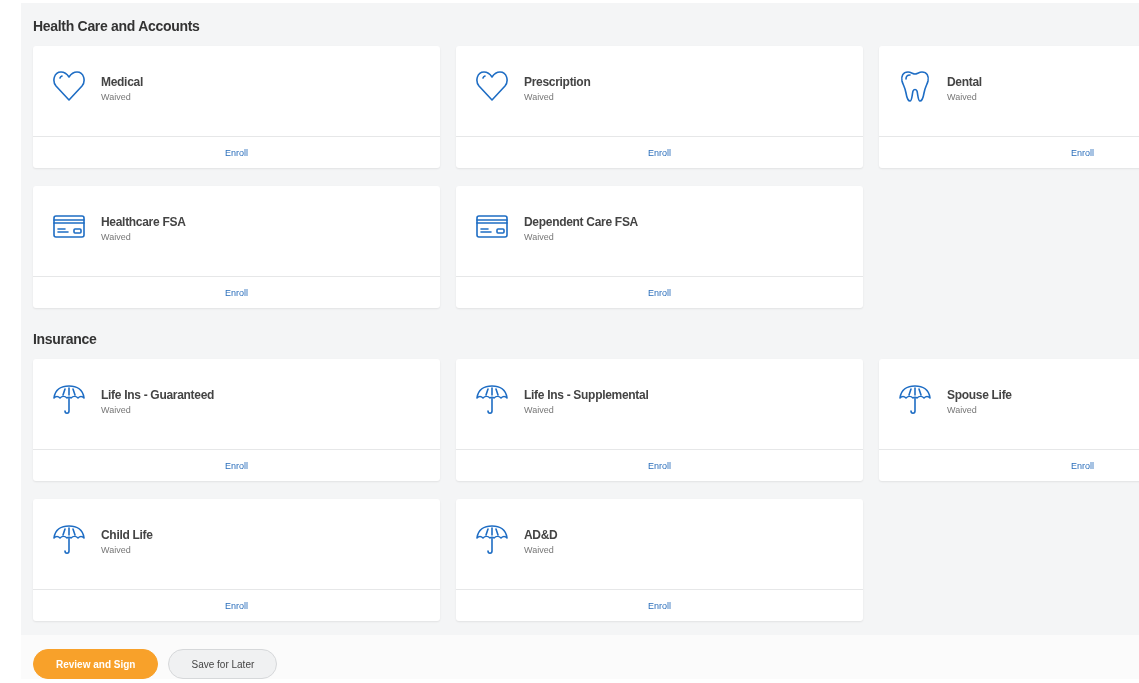 The width and height of the screenshot is (1139, 683). Describe the element at coordinates (557, 82) in the screenshot. I see `benefit-title: Prescription` at that location.